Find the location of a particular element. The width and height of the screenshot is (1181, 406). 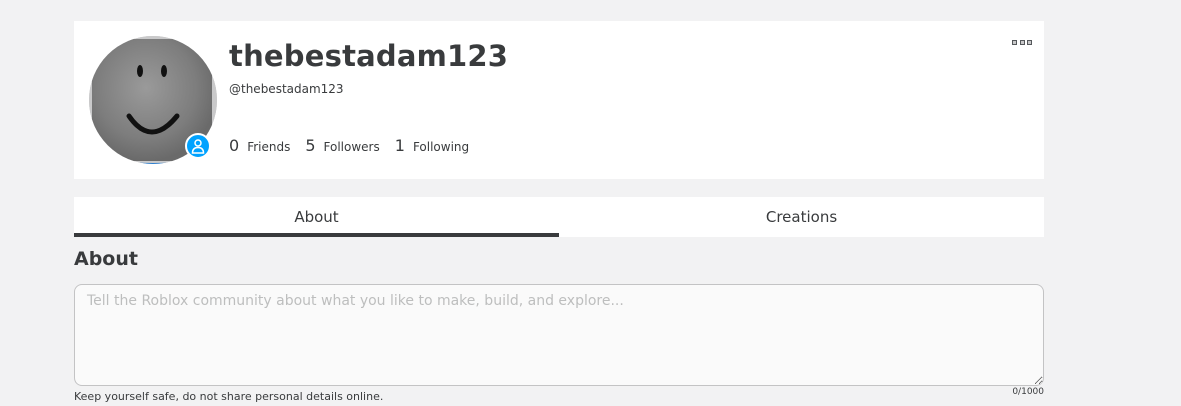

profile-tabs: About Creations is located at coordinates (559, 217).